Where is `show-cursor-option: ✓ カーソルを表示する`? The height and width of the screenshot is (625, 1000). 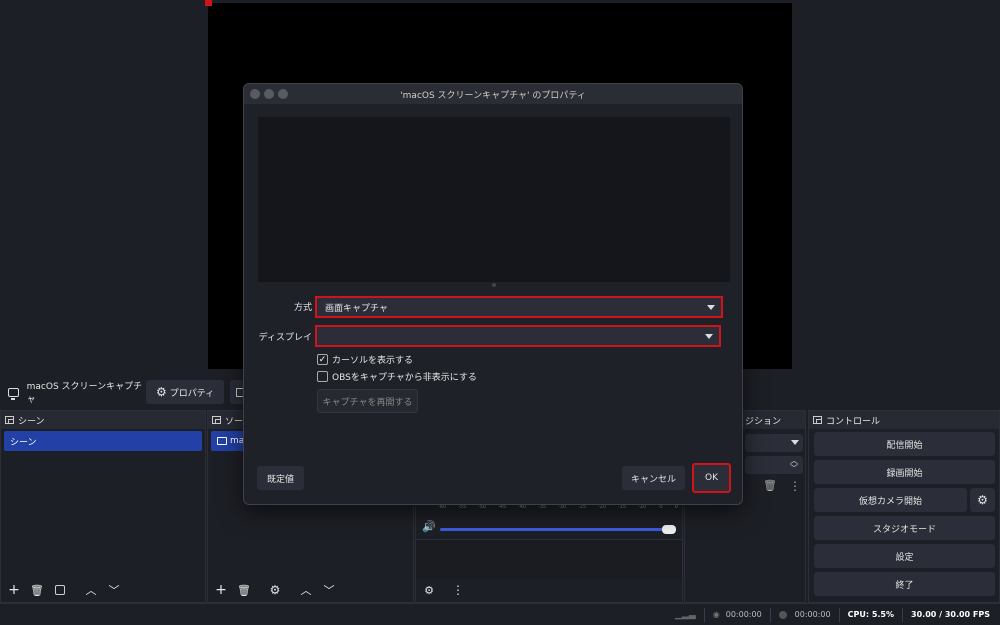
show-cursor-option: ✓ カーソルを表示する is located at coordinates (365, 359).